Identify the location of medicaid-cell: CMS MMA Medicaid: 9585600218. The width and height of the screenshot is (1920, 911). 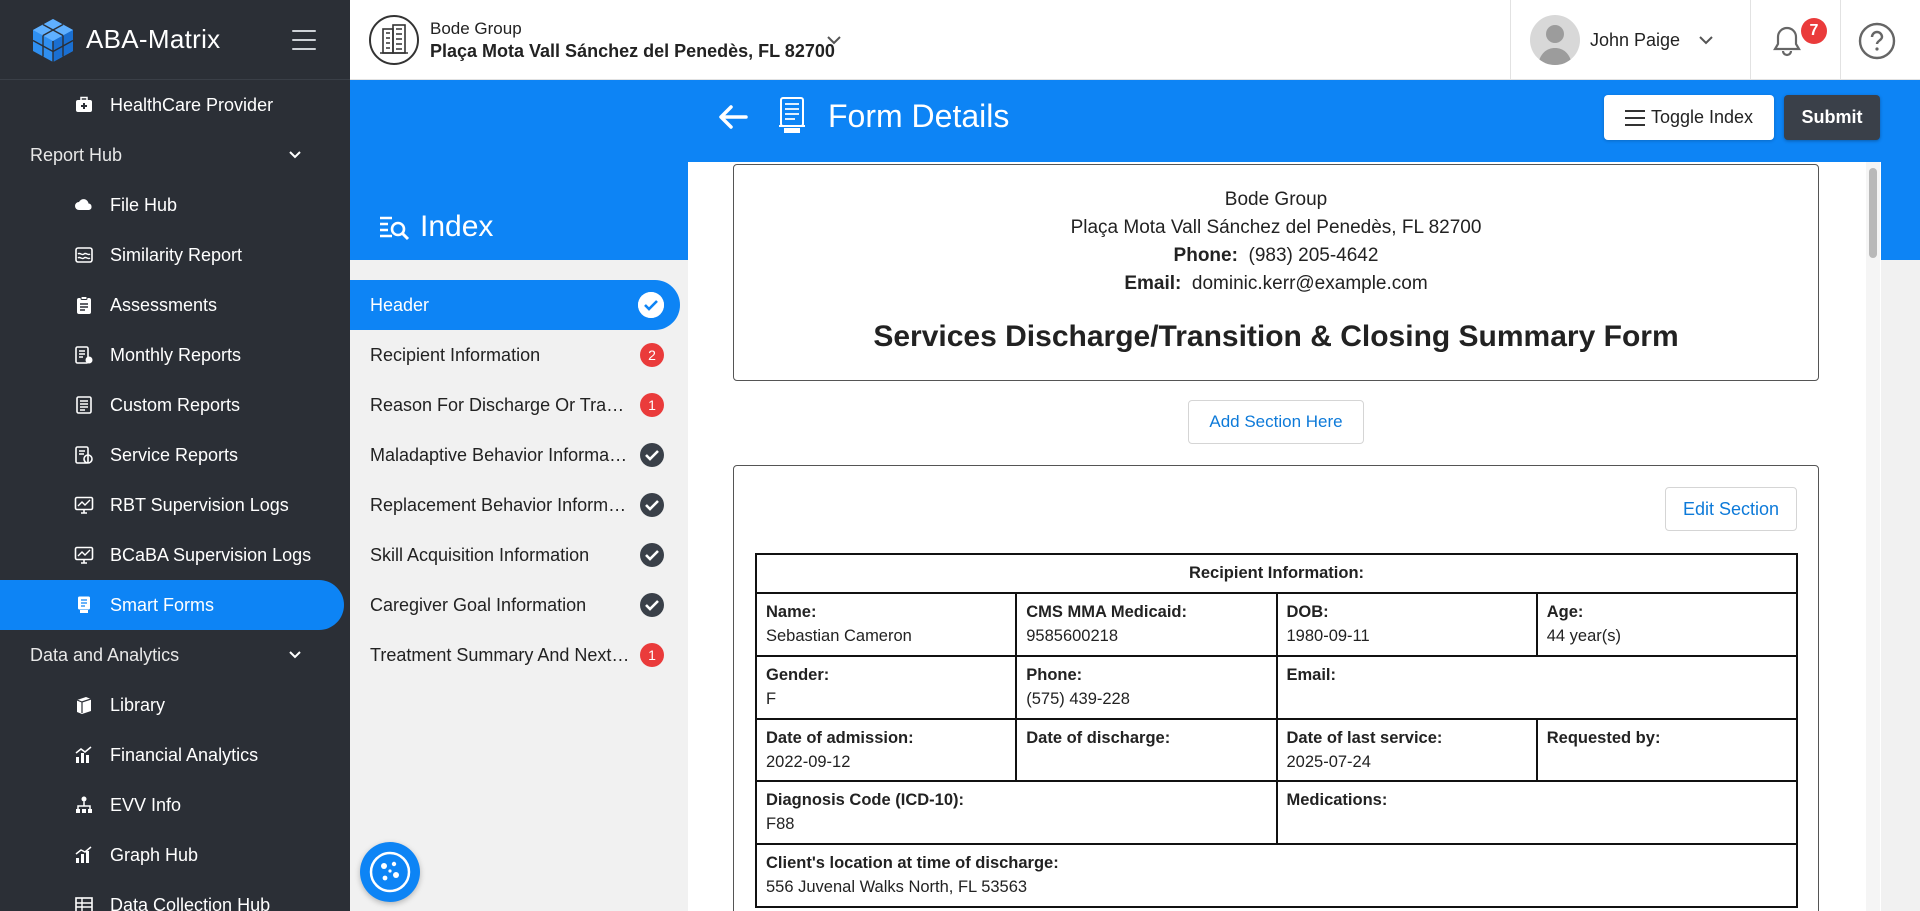
(1146, 624).